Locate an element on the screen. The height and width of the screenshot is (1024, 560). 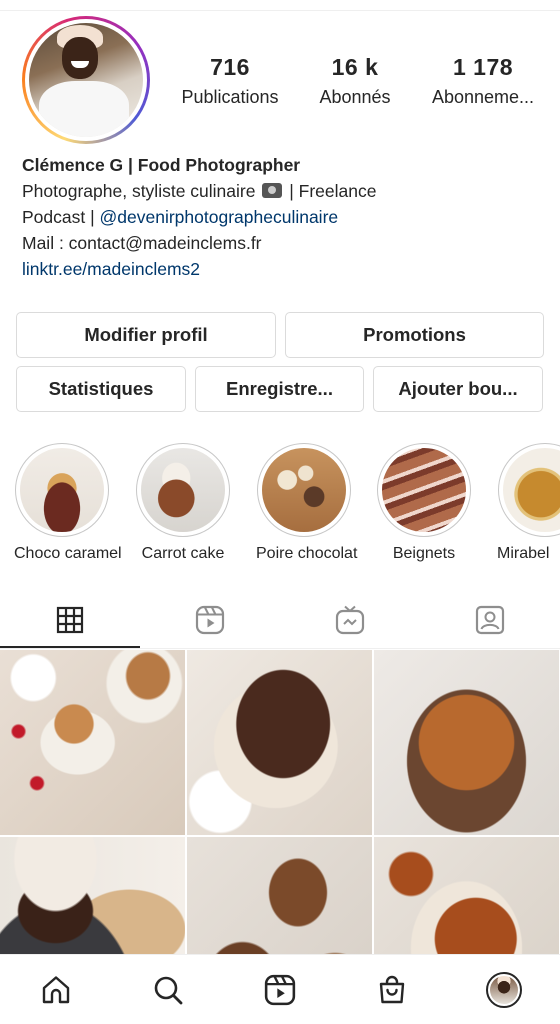
bio-line-3: Mail : contact@madeinclems.fr is located at coordinates (142, 243).